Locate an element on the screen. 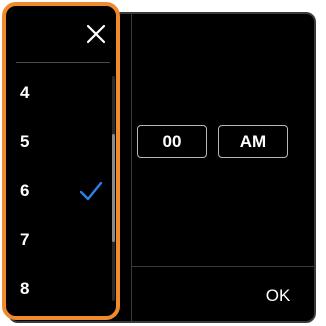 This screenshot has width=326, height=326. hour-option-6: 6 is located at coordinates (59, 191).